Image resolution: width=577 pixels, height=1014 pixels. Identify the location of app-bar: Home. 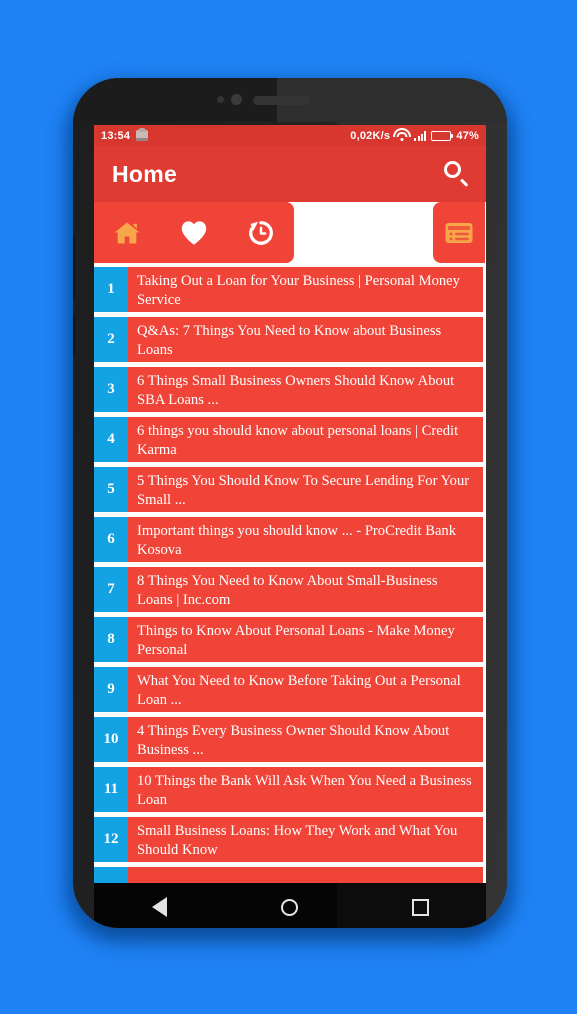
(290, 174).